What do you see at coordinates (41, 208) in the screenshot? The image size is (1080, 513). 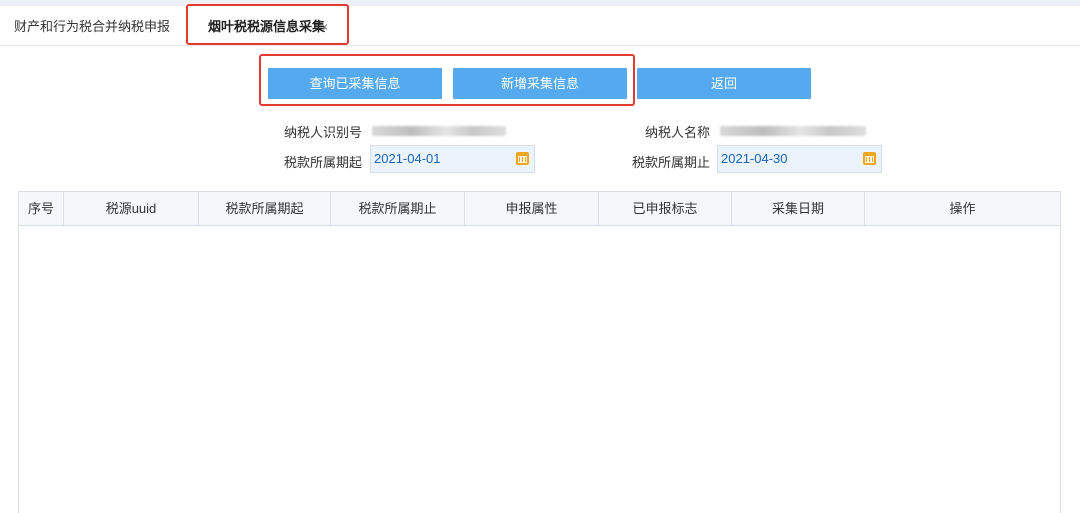 I see `column-header-index: 序号` at bounding box center [41, 208].